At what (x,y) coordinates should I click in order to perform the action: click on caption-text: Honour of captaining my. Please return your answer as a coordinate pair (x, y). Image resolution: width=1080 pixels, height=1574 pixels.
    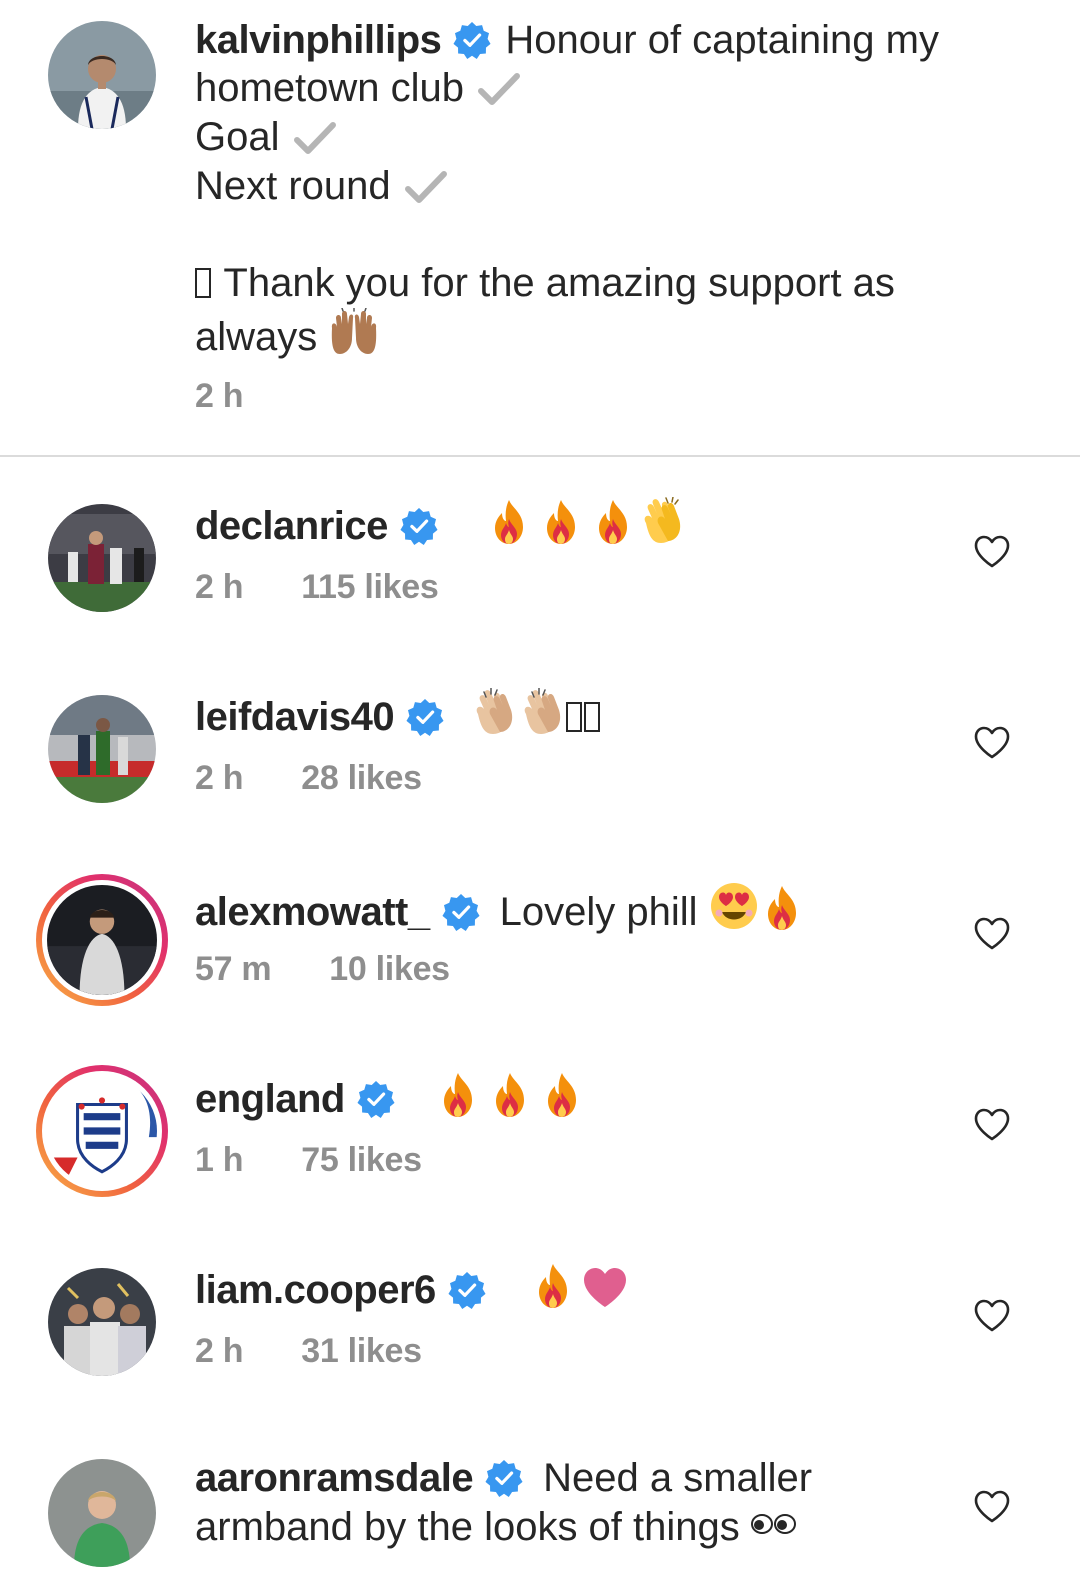
    Looking at the image, I should click on (722, 40).